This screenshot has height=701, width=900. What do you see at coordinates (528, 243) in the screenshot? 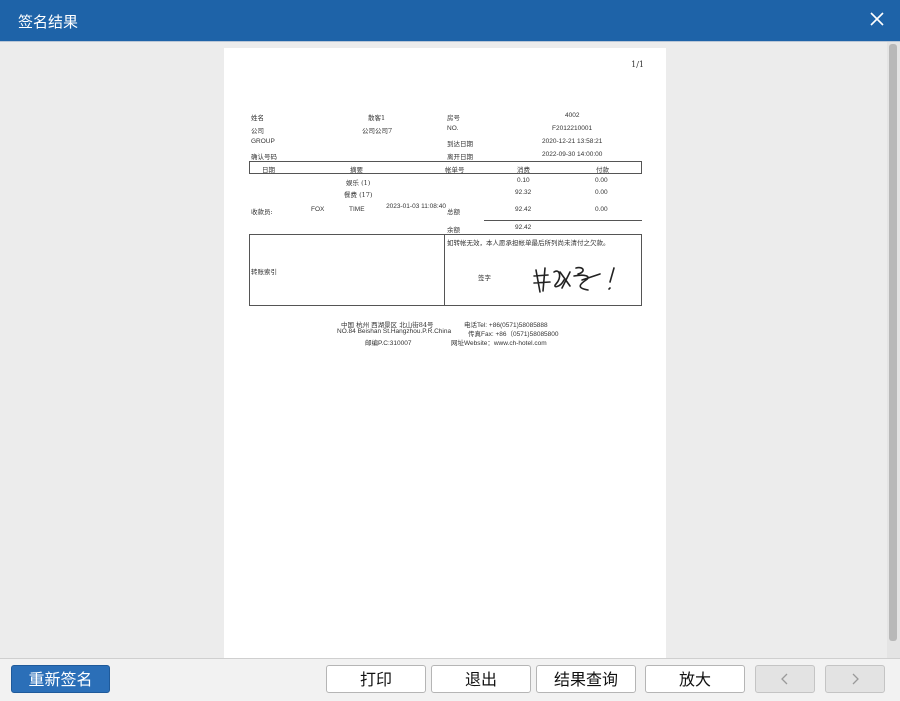
I see `notice-text: 如转帐无效，本人愿承担帐单最后所列尚未清付之欠款。` at bounding box center [528, 243].